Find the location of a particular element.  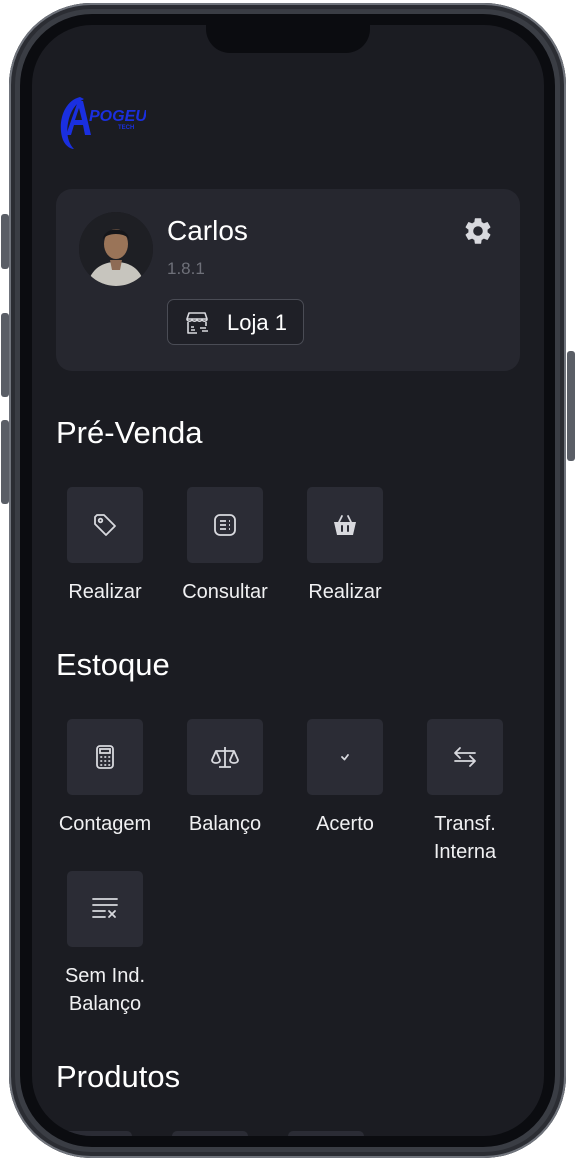

list-remove-icon is located at coordinates (105, 908).